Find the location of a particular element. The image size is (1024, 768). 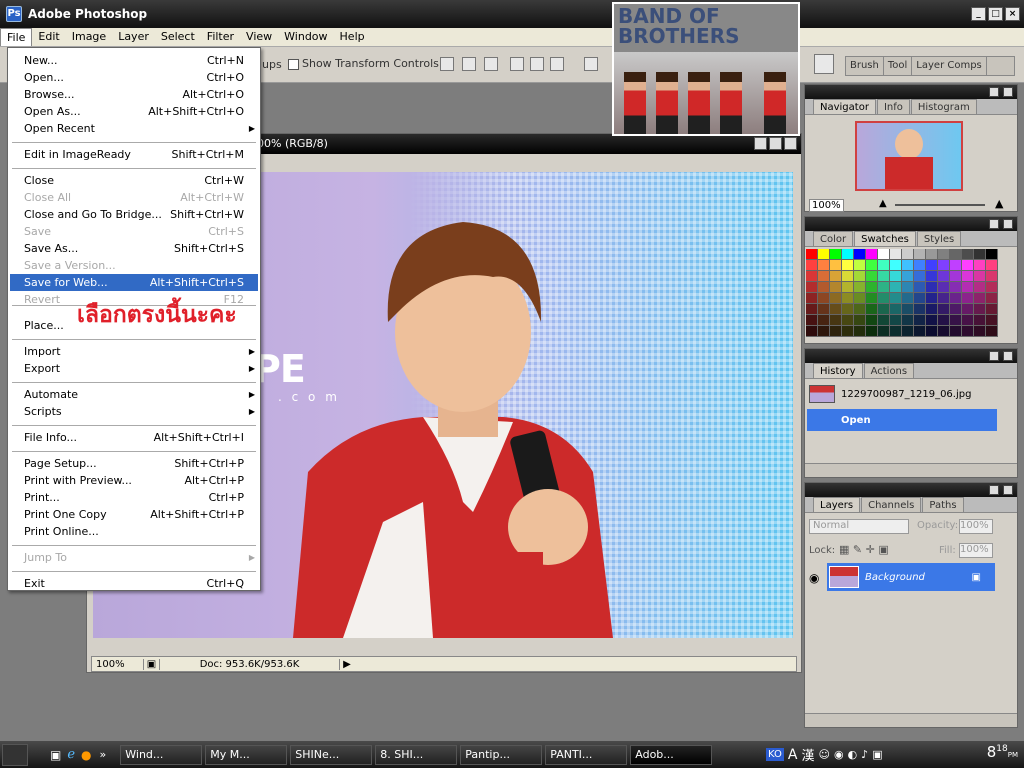

menu-window: Window is located at coordinates (305, 37).